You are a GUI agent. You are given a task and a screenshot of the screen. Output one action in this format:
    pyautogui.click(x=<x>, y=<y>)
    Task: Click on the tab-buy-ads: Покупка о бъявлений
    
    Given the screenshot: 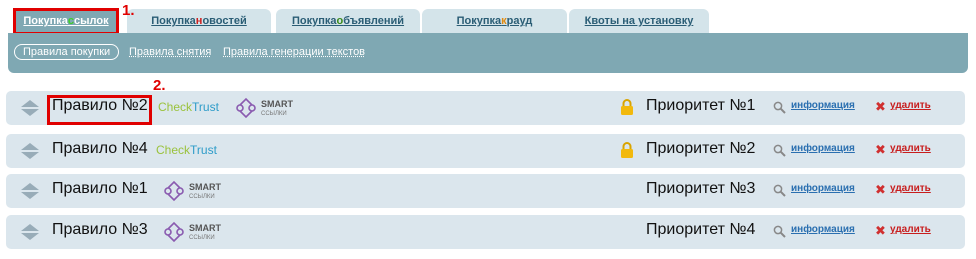 What is the action you would take?
    pyautogui.click(x=348, y=21)
    